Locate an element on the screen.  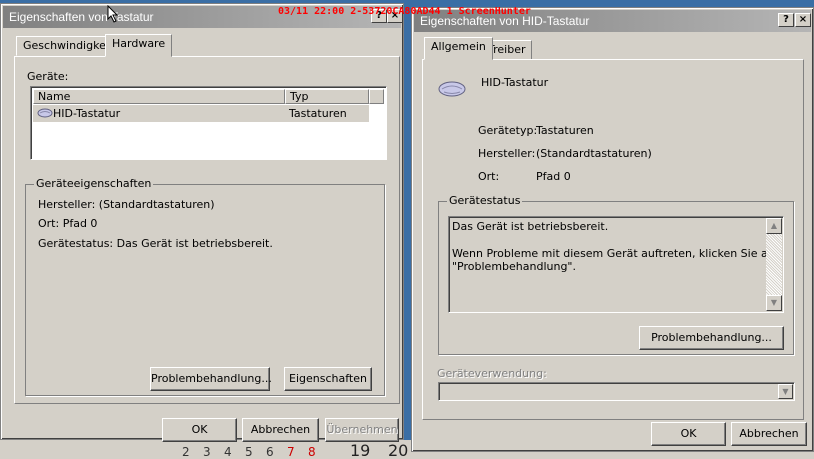
close-icon: × is located at coordinates (803, 20).